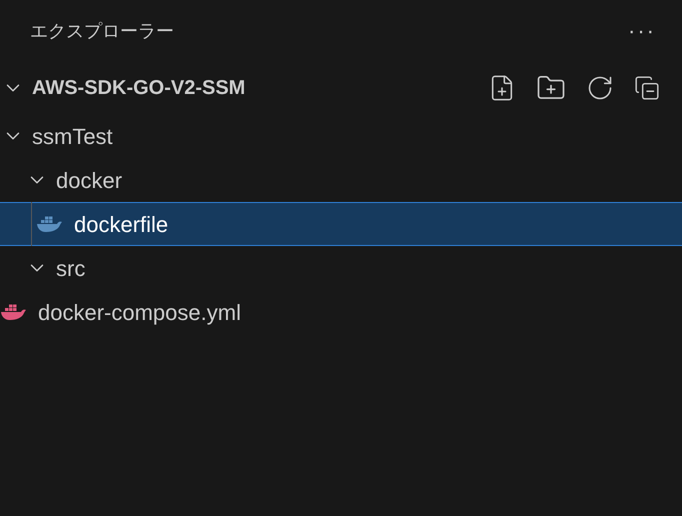 This screenshot has height=516, width=682. What do you see at coordinates (642, 31) in the screenshot?
I see `more-actions-button: ···` at bounding box center [642, 31].